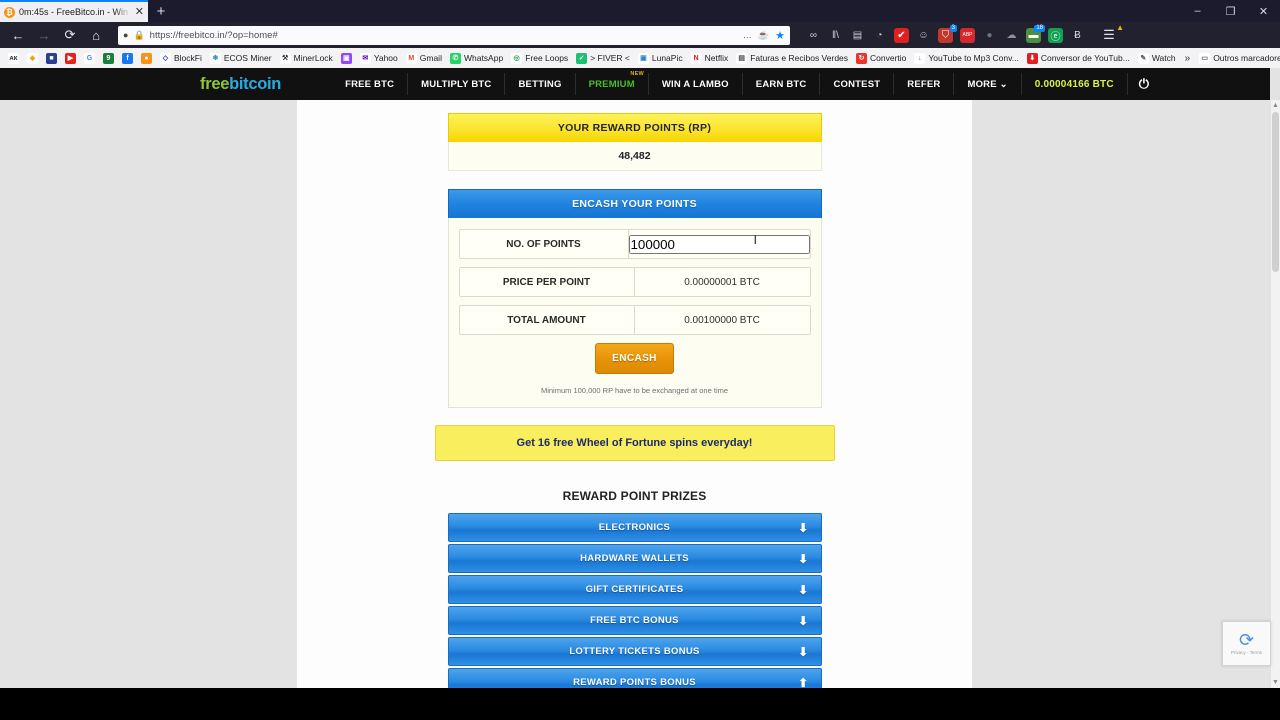 Image resolution: width=1280 pixels, height=720 pixels. I want to click on logout-power-icon: ⏻, so click(1144, 84).